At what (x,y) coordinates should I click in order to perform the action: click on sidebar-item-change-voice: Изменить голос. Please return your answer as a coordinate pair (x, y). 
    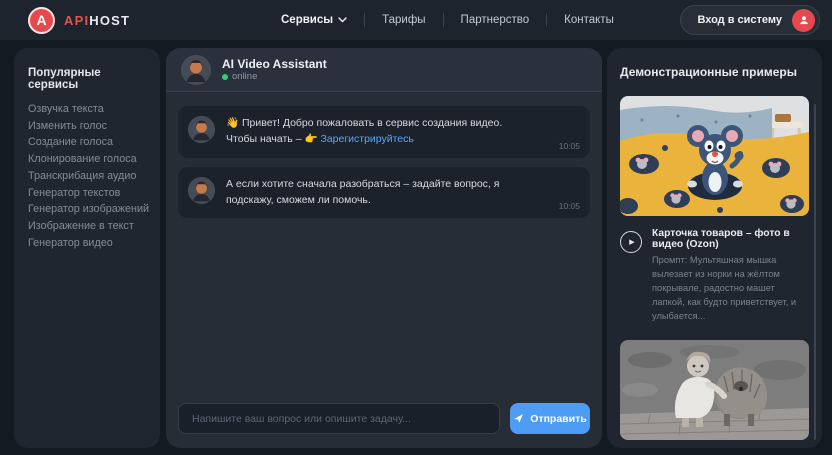
    Looking at the image, I should click on (87, 126).